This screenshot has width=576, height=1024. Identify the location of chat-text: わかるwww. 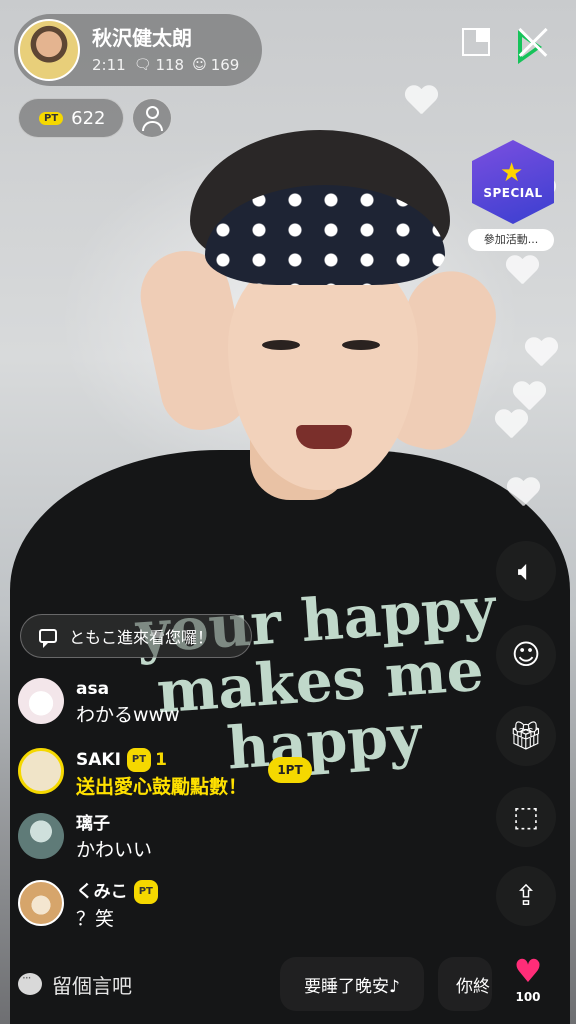
(128, 715).